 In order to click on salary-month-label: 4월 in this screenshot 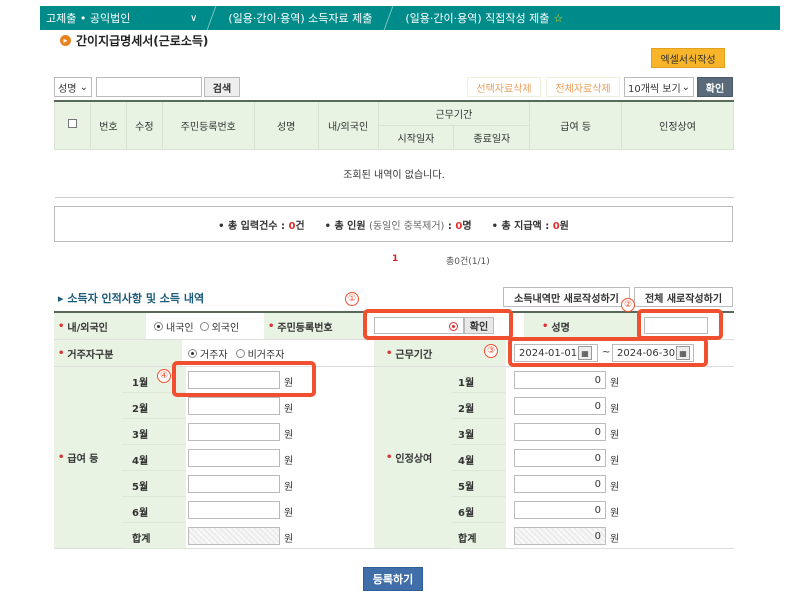, I will do `click(140, 461)`.